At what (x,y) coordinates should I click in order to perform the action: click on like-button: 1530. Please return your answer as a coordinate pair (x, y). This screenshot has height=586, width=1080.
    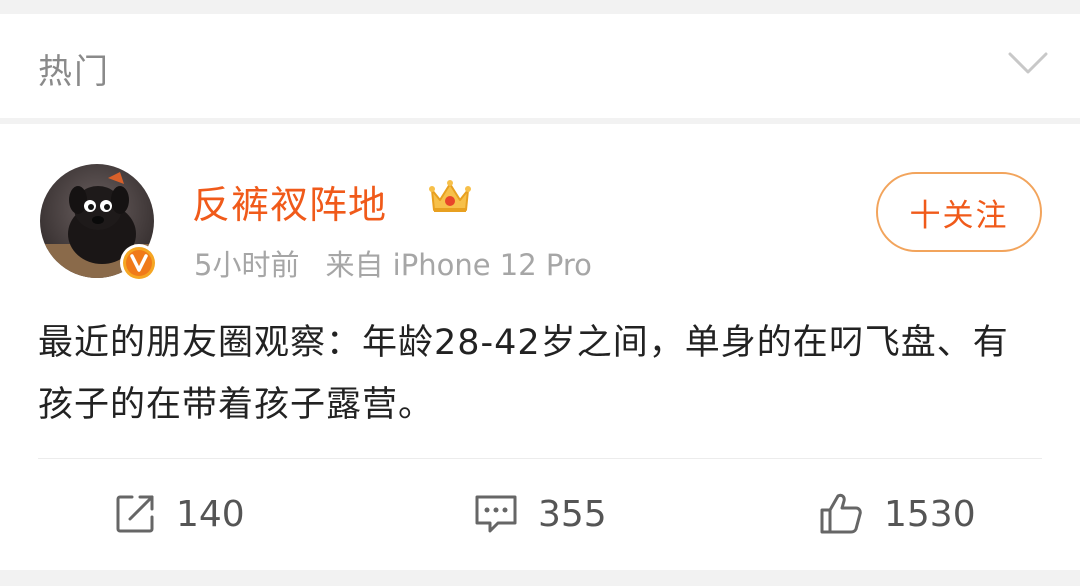
    Looking at the image, I should click on (897, 514).